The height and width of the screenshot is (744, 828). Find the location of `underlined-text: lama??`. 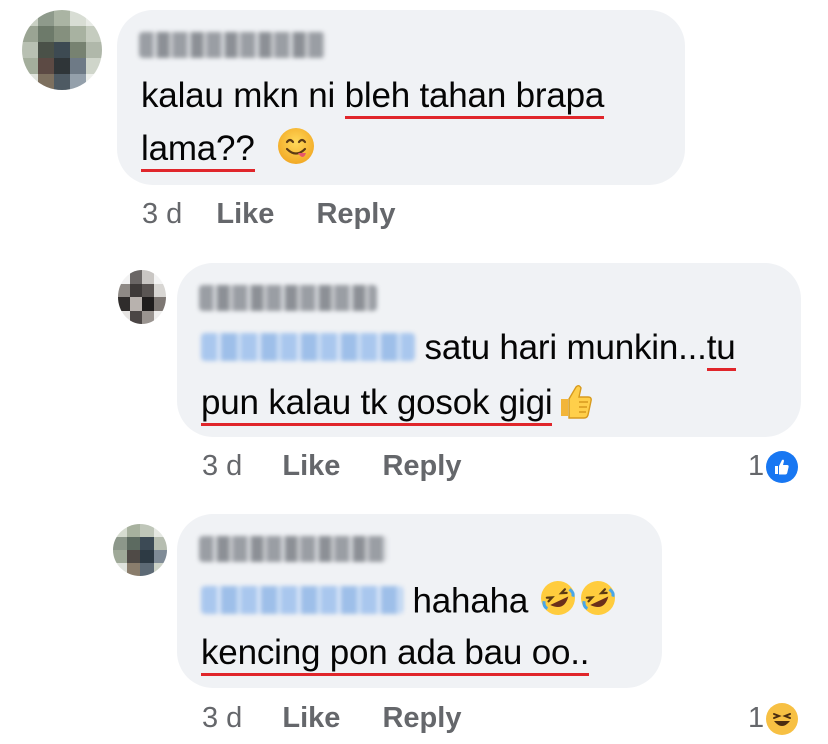

underlined-text: lama?? is located at coordinates (198, 151).